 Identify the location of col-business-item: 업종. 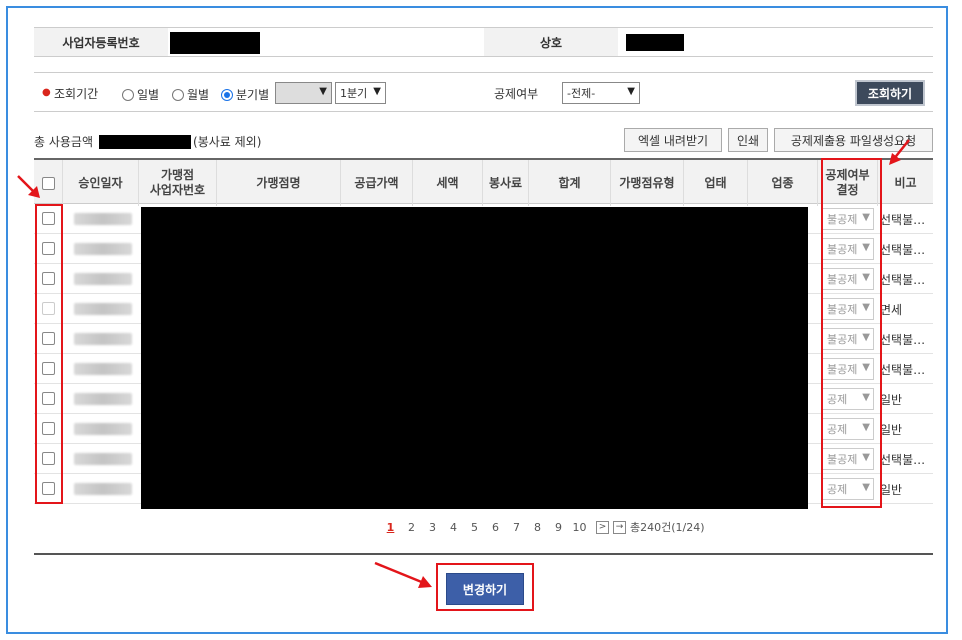
(783, 183).